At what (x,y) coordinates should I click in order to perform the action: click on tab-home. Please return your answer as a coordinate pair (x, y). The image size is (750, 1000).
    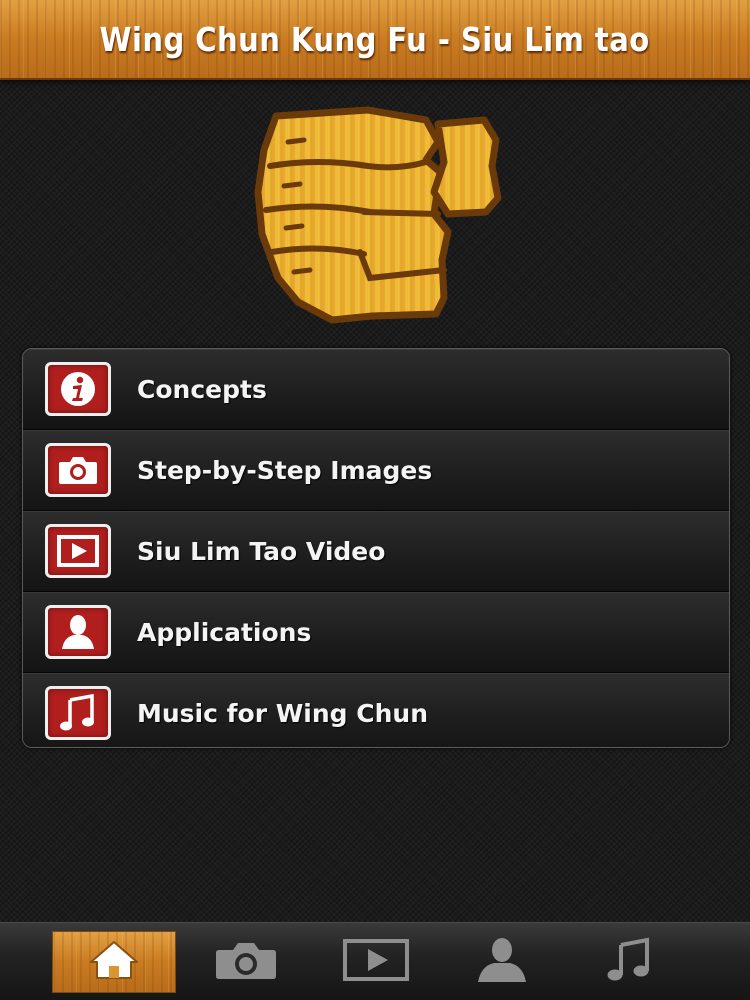
    Looking at the image, I should click on (114, 962).